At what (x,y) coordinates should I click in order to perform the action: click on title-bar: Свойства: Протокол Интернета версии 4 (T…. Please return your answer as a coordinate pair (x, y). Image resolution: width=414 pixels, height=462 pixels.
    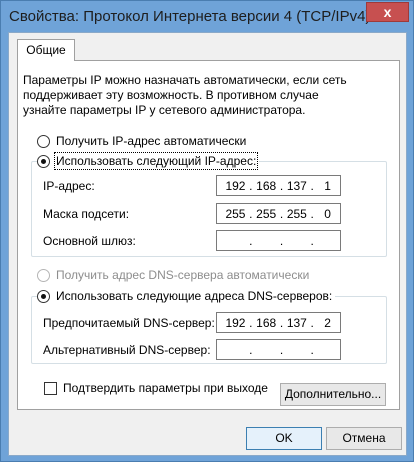
    Looking at the image, I should click on (207, 17).